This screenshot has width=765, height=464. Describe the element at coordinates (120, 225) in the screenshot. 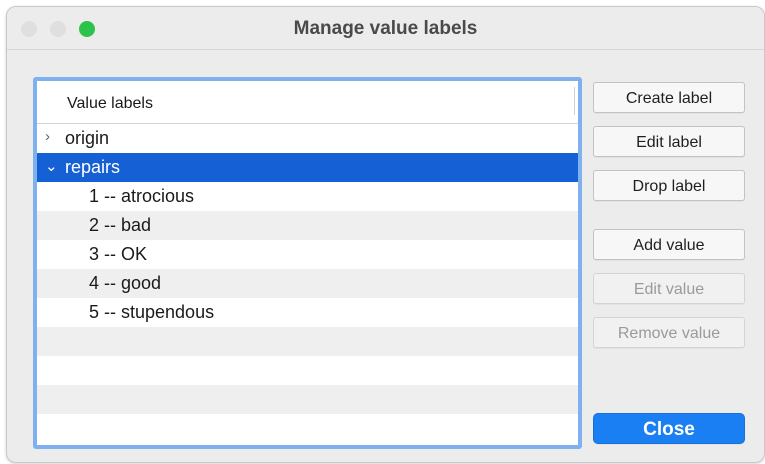

I see `value-label: 2 -- bad` at that location.